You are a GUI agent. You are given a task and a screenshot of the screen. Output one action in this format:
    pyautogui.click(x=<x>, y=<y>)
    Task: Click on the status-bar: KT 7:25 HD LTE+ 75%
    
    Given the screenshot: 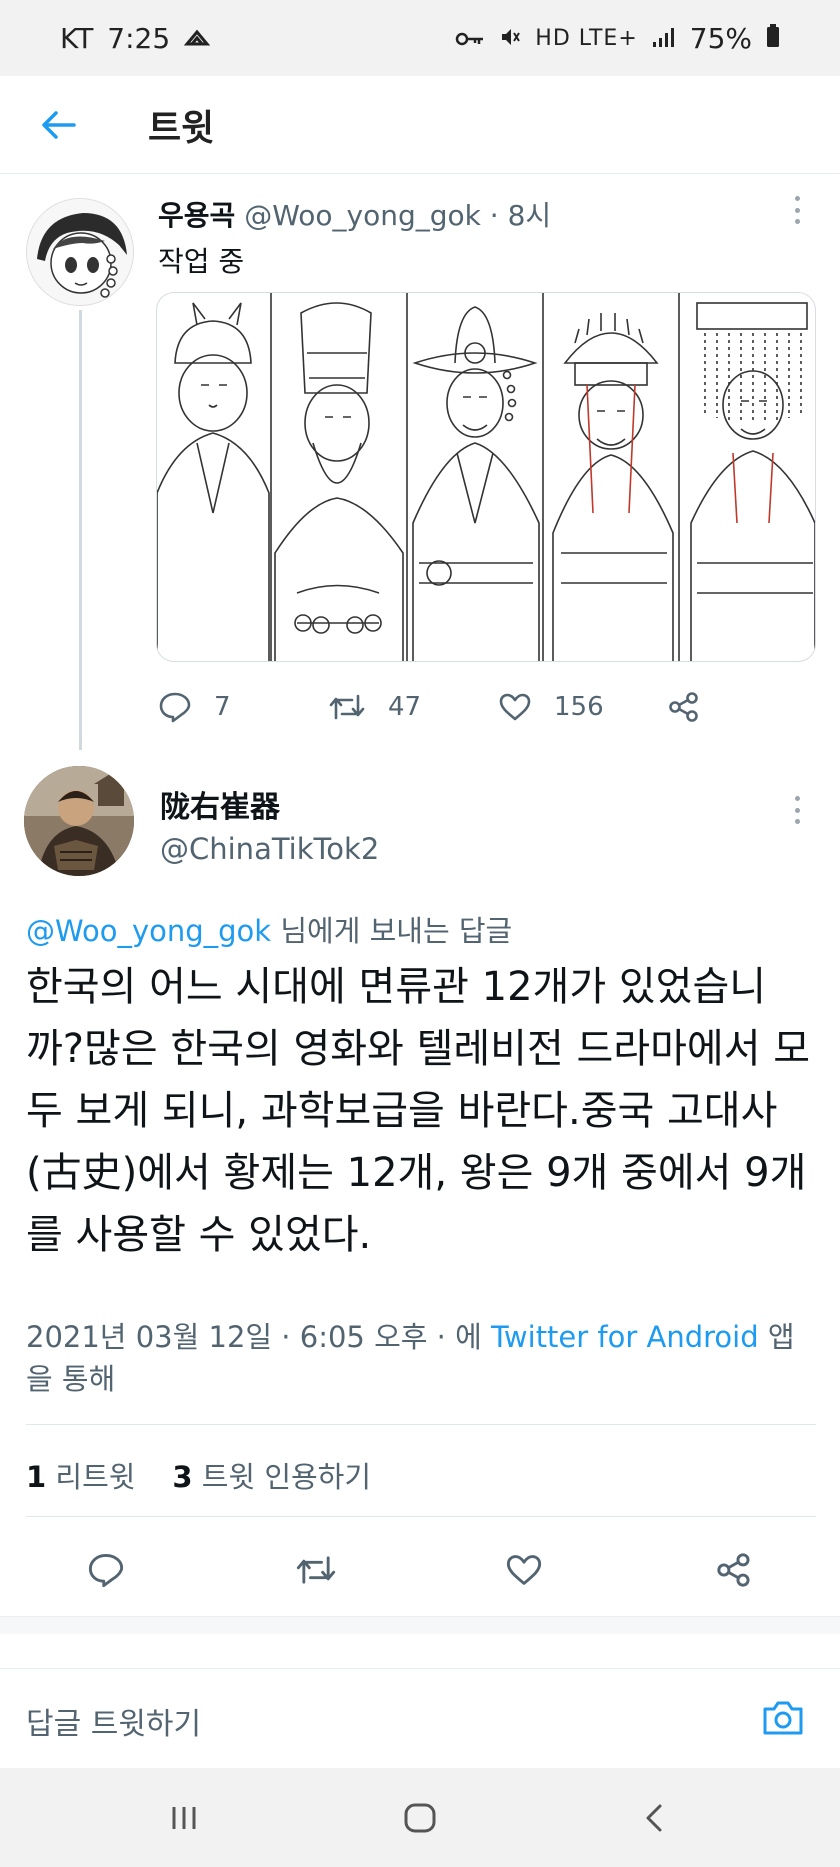 What is the action you would take?
    pyautogui.click(x=420, y=38)
    